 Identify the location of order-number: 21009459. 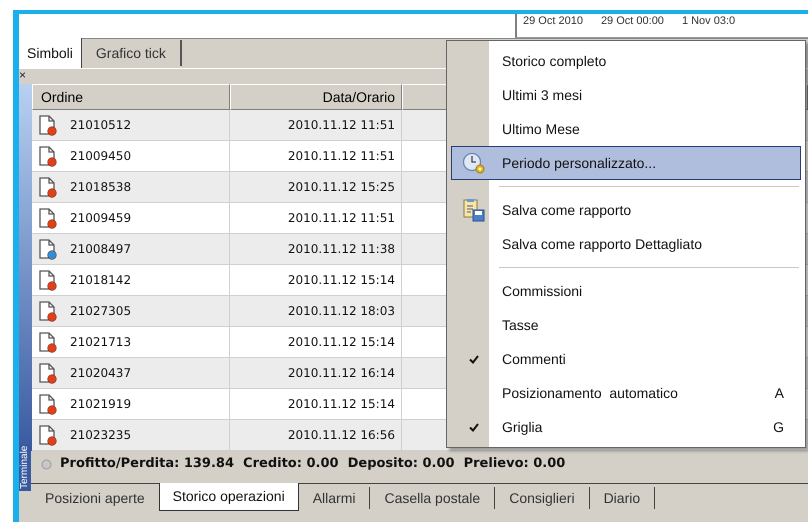
(101, 218).